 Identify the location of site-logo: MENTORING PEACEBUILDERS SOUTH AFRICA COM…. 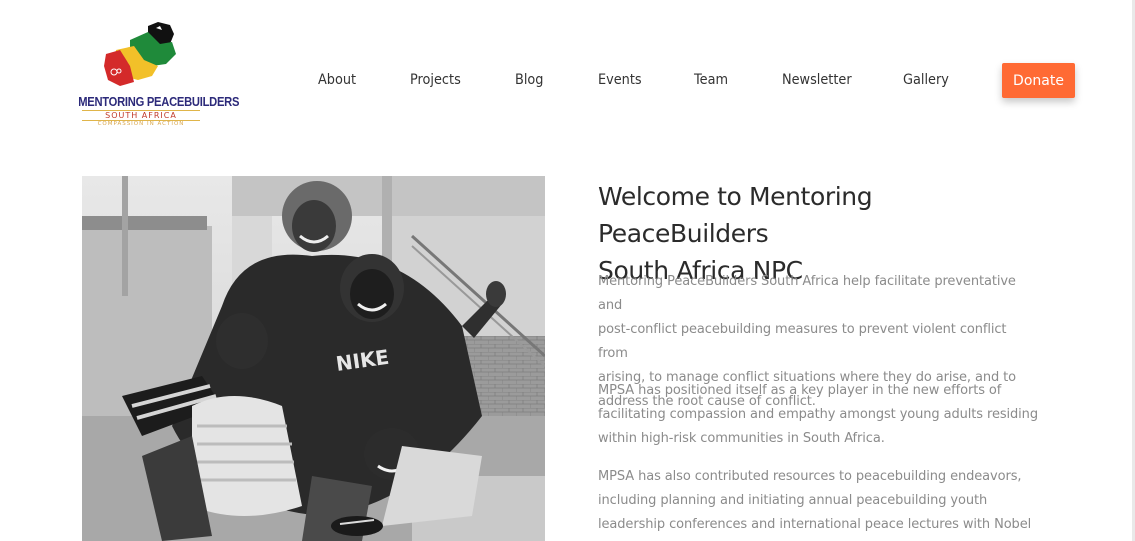
(154, 75).